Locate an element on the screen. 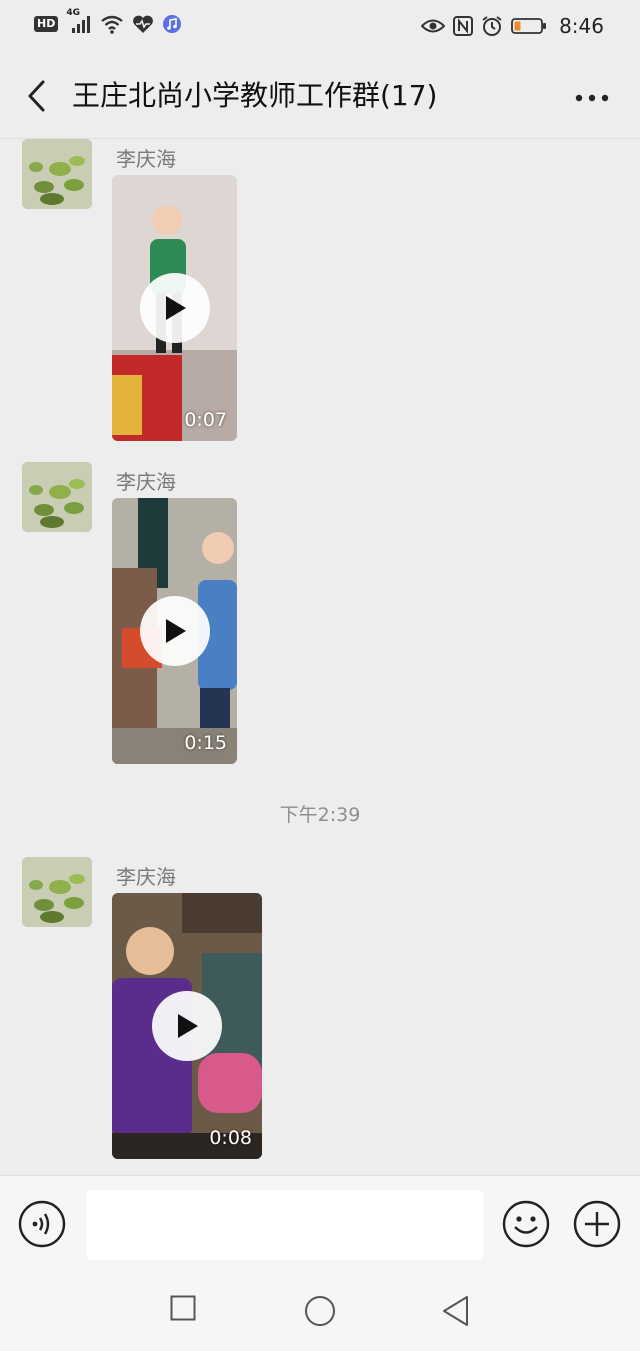 This screenshot has height=1351, width=640. chat-header: 王庄北尚小学教师工作群(17) is located at coordinates (320, 97).